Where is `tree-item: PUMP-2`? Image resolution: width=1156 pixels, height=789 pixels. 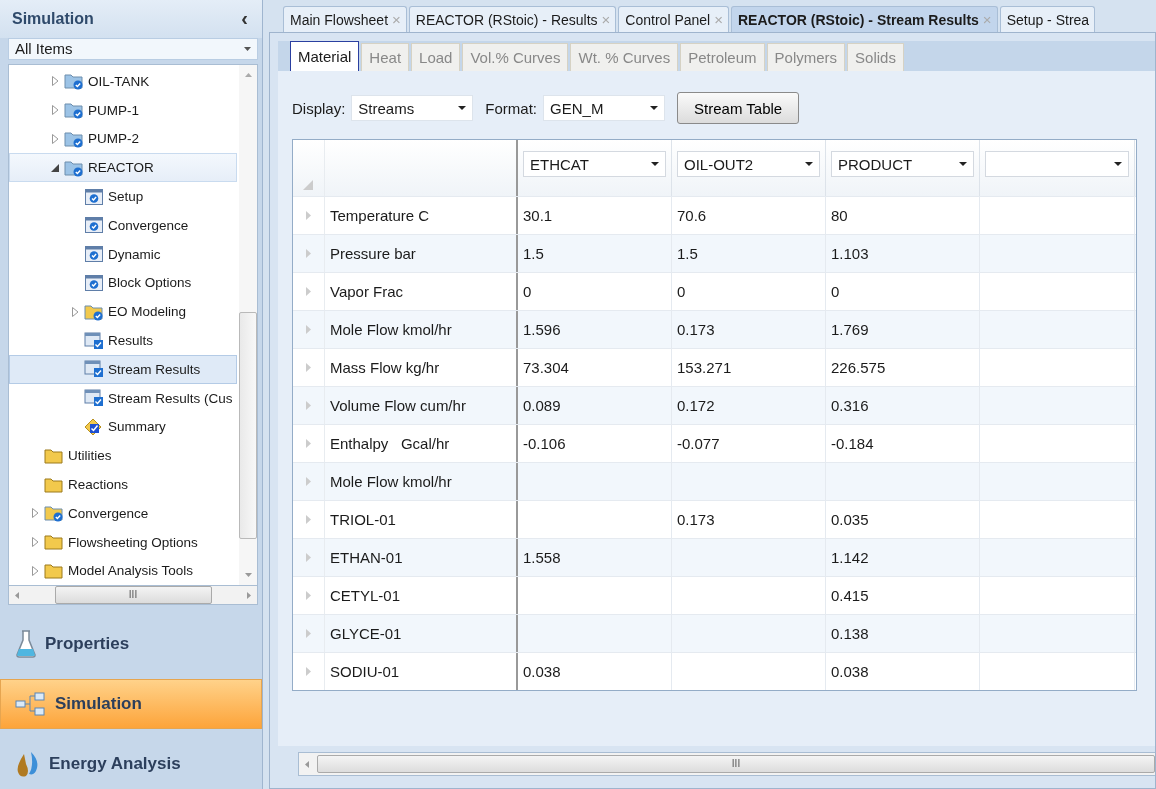 tree-item: PUMP-2 is located at coordinates (123, 139).